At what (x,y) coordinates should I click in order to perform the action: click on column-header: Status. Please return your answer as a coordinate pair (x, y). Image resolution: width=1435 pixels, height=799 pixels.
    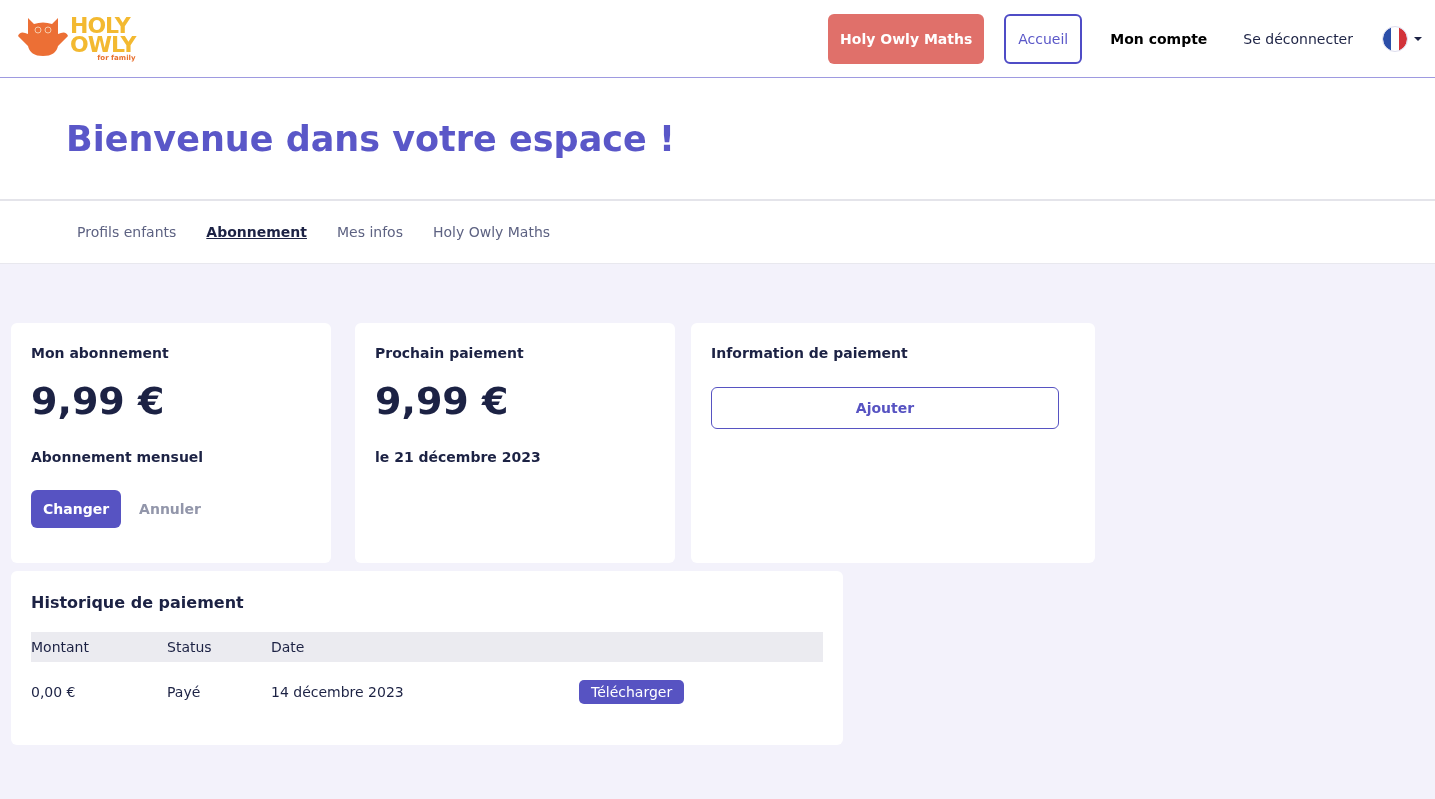
    Looking at the image, I should click on (189, 647).